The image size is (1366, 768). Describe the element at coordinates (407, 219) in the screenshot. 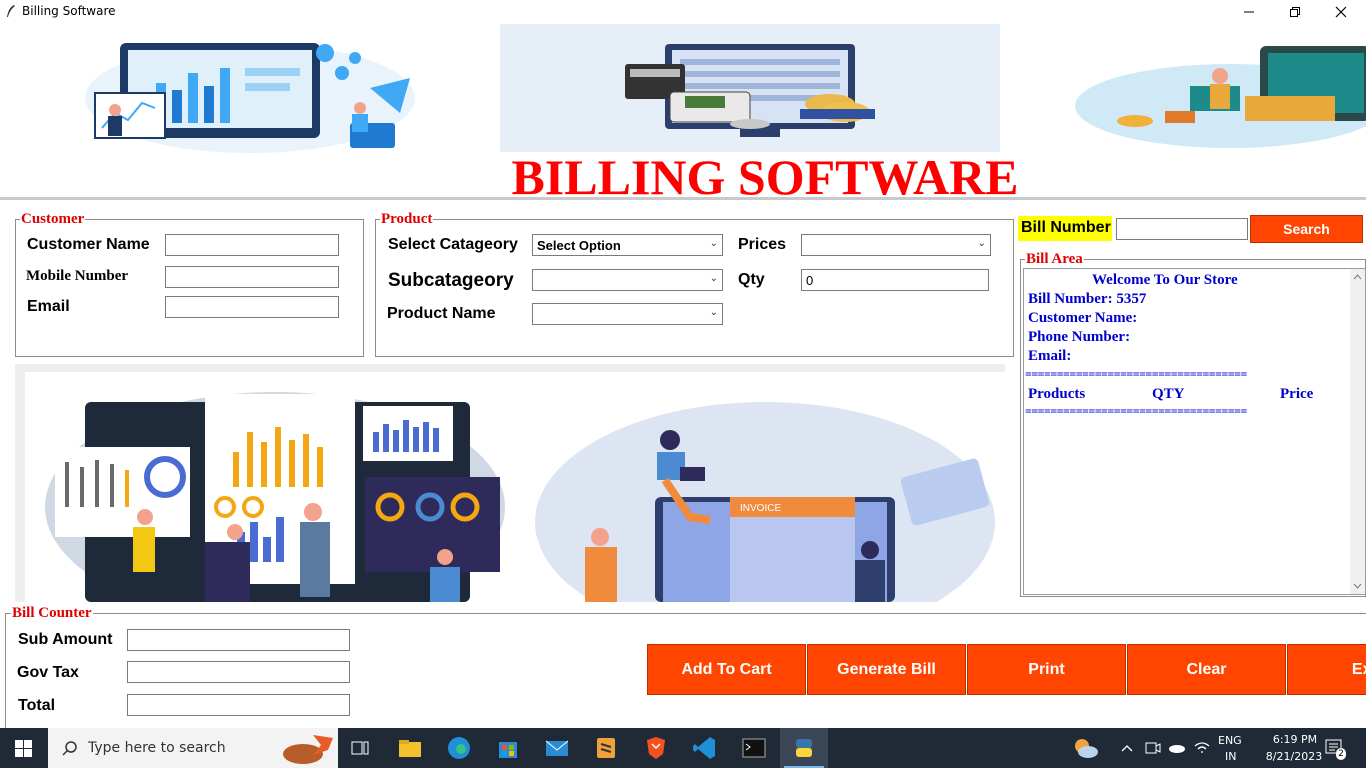

I see `product-legend: Product` at that location.